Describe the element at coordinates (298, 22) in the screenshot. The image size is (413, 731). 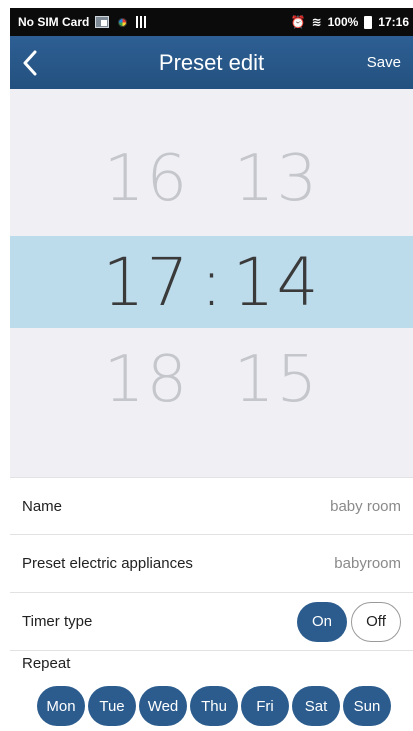
I see `alarm-icon: ⏰` at that location.